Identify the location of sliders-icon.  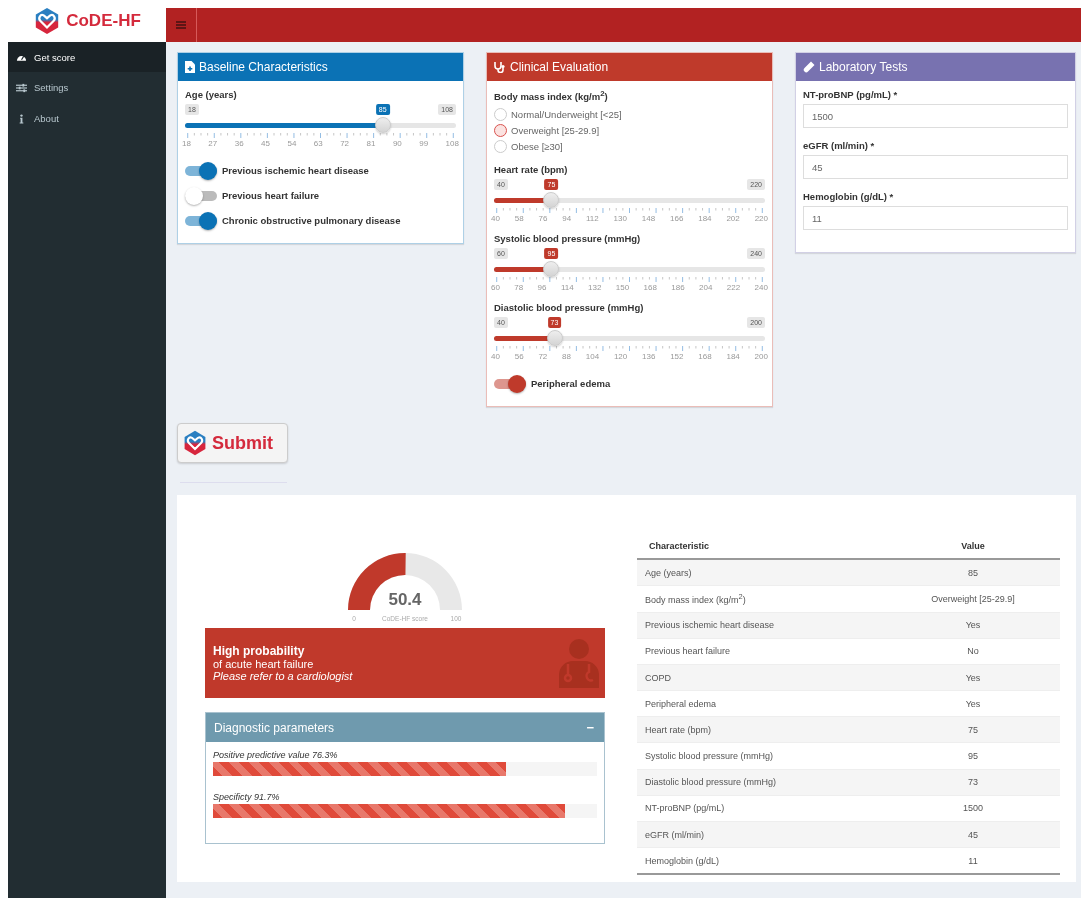
(21, 87).